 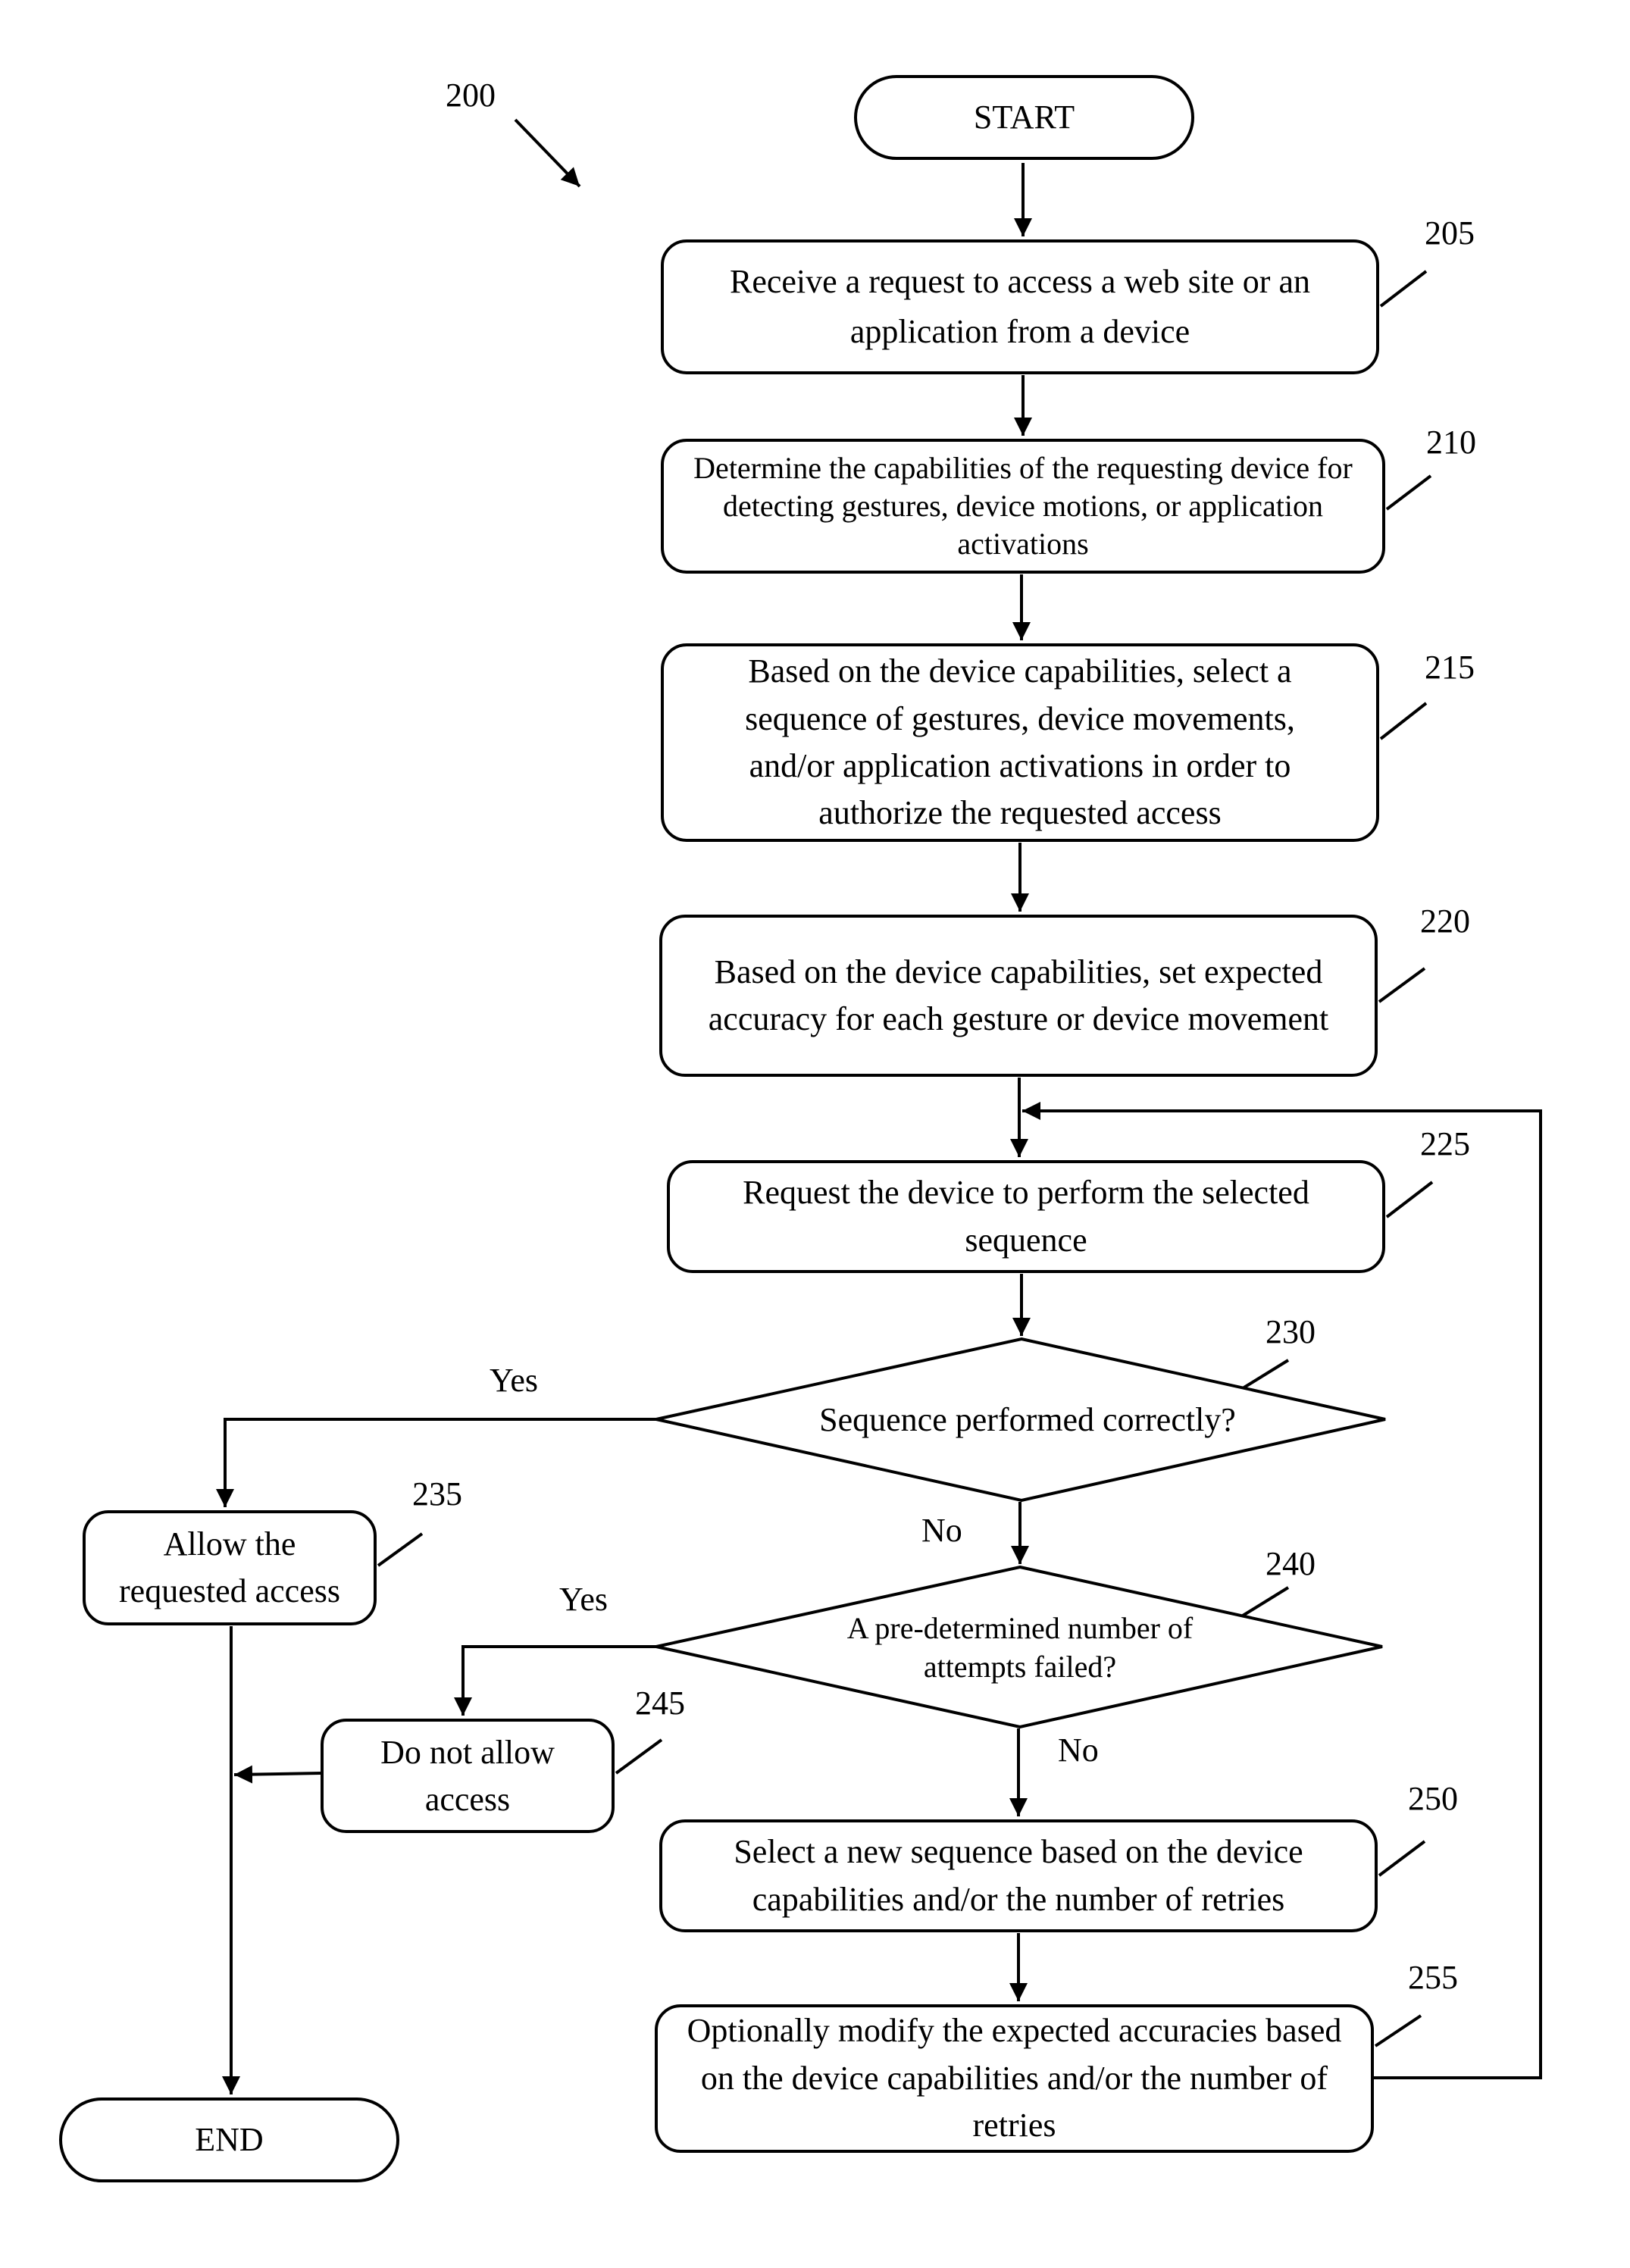 I want to click on decision-230-no-label: No, so click(x=942, y=1531).